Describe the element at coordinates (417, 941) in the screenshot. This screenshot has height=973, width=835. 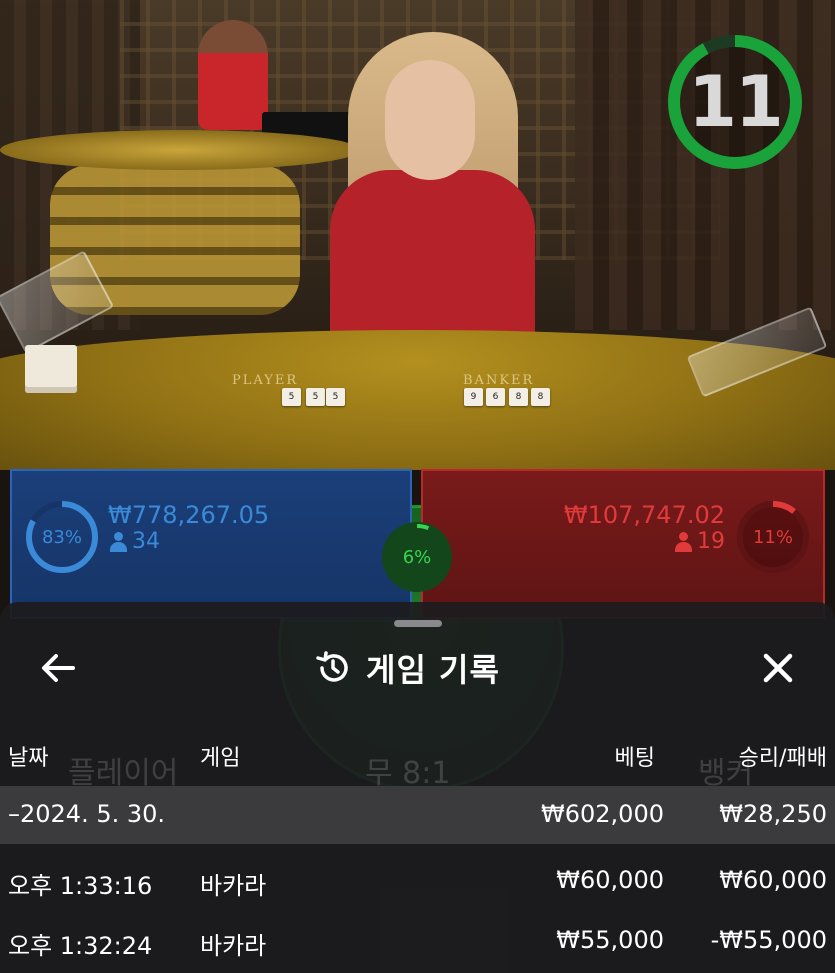
I see `table-row: 오후 1:32:24 바카라 ₩55,000 -₩55,000` at that location.